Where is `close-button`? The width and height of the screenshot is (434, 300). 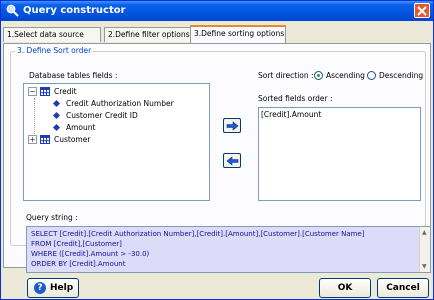 close-button is located at coordinates (422, 10).